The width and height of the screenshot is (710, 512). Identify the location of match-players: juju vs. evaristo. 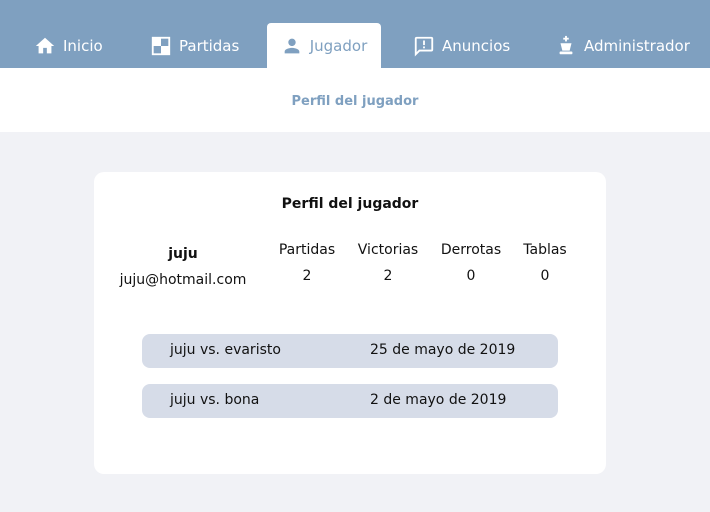
(225, 350).